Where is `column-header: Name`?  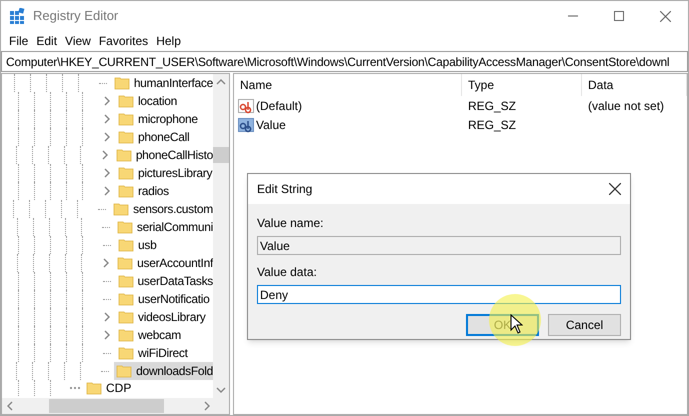
column-header: Name is located at coordinates (348, 85).